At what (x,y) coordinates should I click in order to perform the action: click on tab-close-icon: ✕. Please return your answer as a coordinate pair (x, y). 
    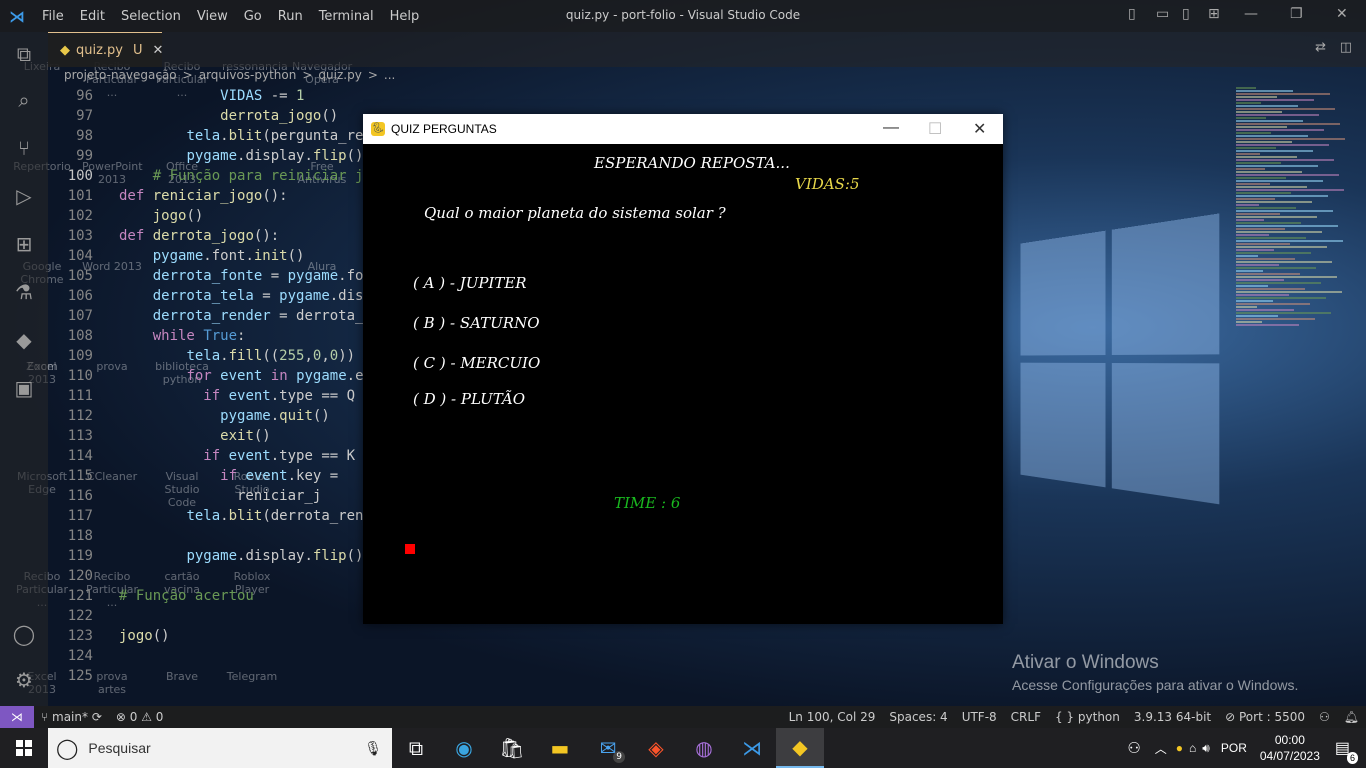
    Looking at the image, I should click on (158, 50).